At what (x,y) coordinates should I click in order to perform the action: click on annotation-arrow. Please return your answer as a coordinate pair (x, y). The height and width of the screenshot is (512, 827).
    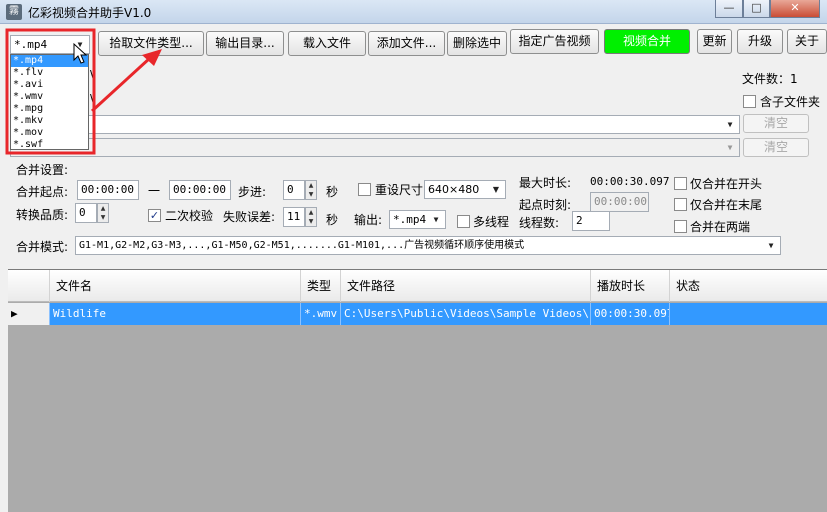
    Looking at the image, I should click on (121, 84).